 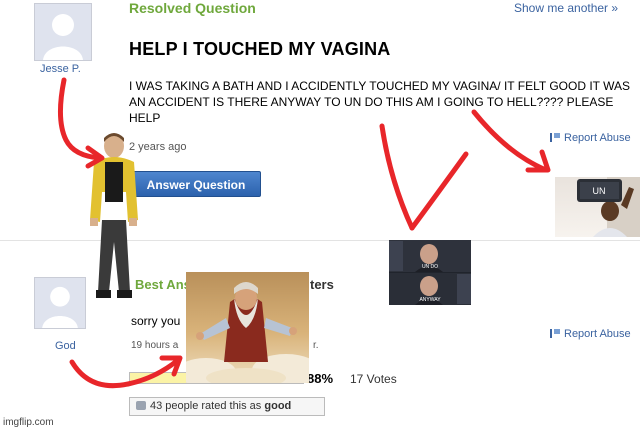 What do you see at coordinates (510, 141) in the screenshot?
I see `arrow-to-sign` at bounding box center [510, 141].